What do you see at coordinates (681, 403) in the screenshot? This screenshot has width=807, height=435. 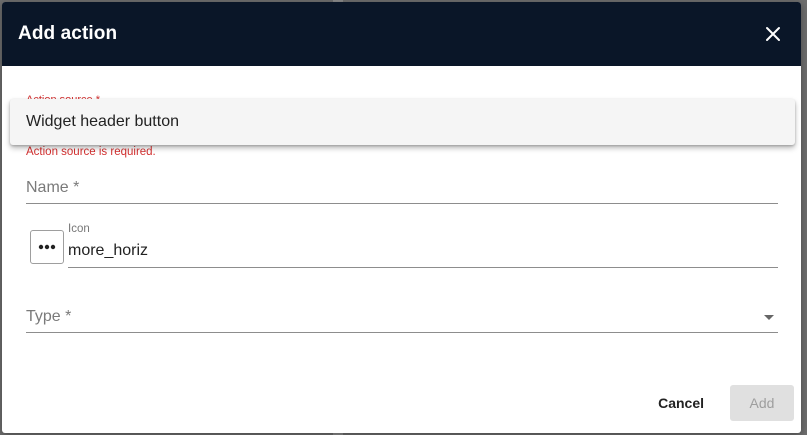 I see `cancel-button: Cancel` at bounding box center [681, 403].